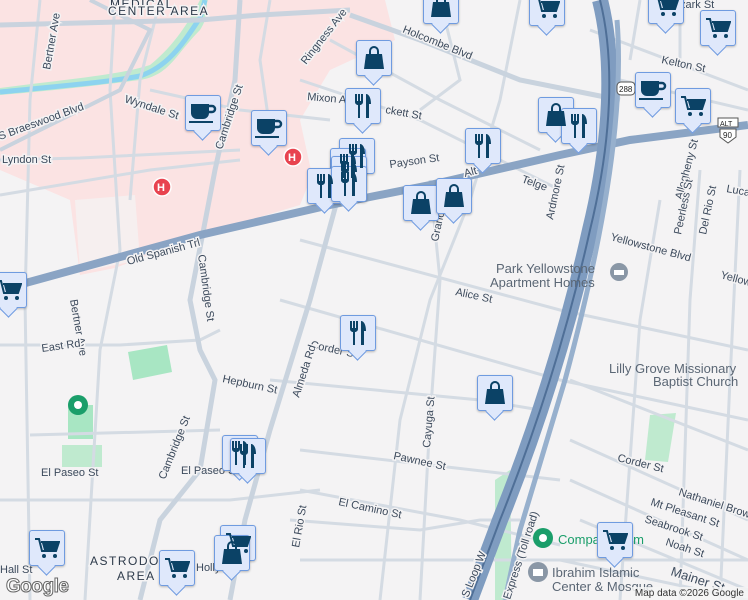  I want to click on area-label-medical-2: CENTER AREA, so click(158, 11).